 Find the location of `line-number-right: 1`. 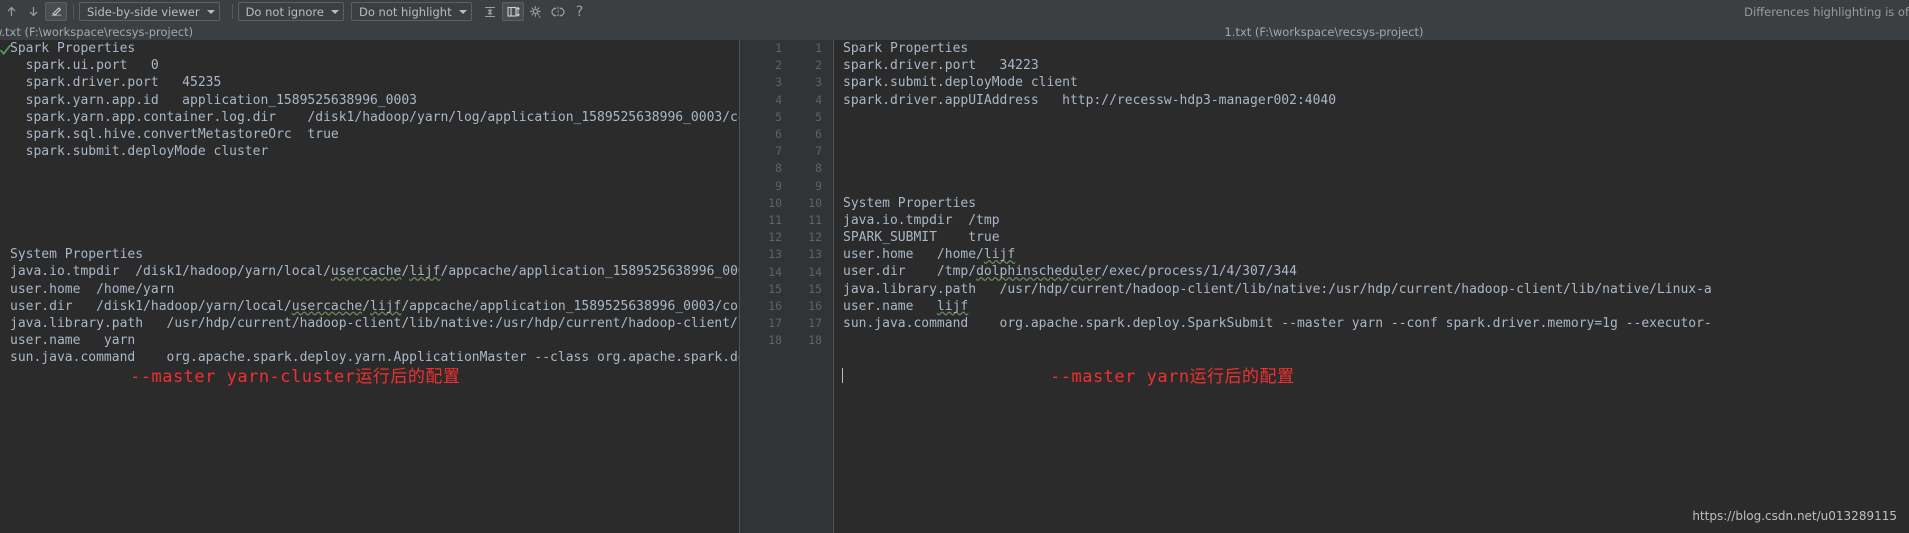

line-number-right: 1 is located at coordinates (818, 48).